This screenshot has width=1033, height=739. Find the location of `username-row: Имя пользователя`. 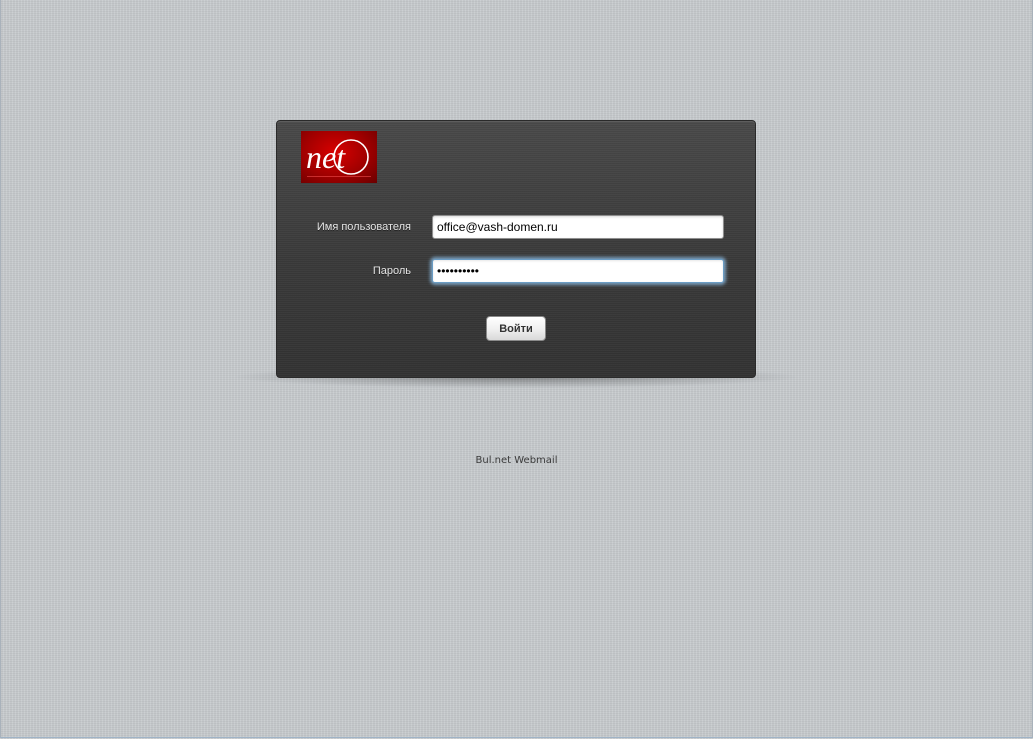

username-row: Имя пользователя is located at coordinates (516, 228).